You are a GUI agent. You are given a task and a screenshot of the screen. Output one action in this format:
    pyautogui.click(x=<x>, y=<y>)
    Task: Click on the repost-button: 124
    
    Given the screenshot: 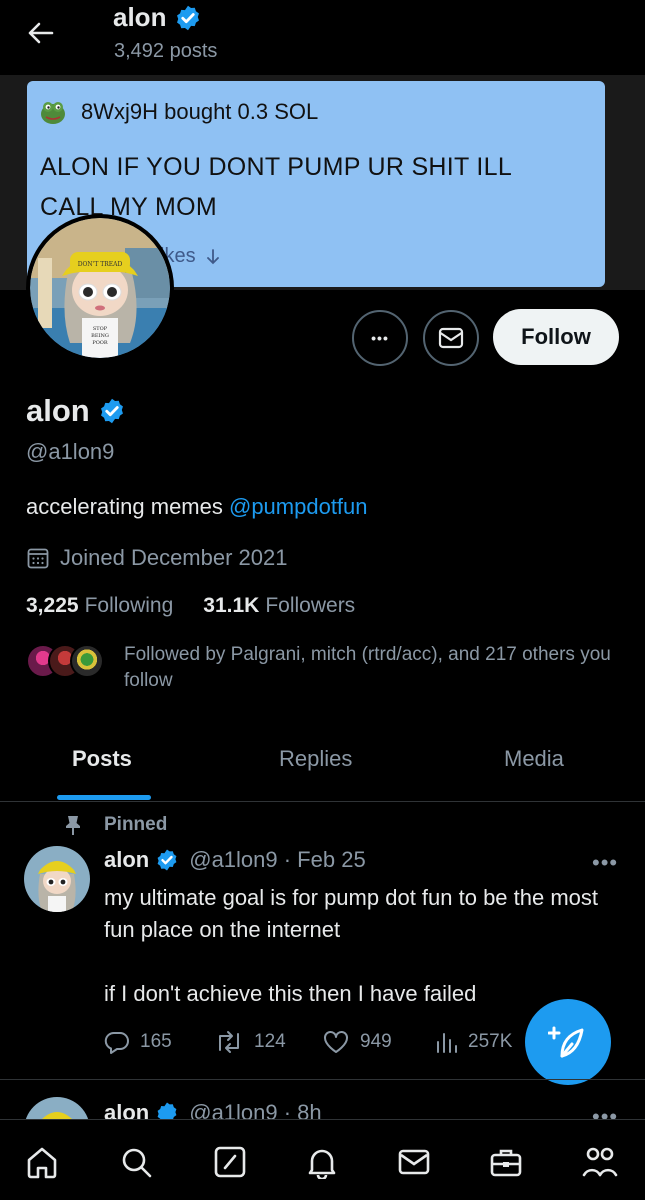 What is the action you would take?
    pyautogui.click(x=250, y=1042)
    